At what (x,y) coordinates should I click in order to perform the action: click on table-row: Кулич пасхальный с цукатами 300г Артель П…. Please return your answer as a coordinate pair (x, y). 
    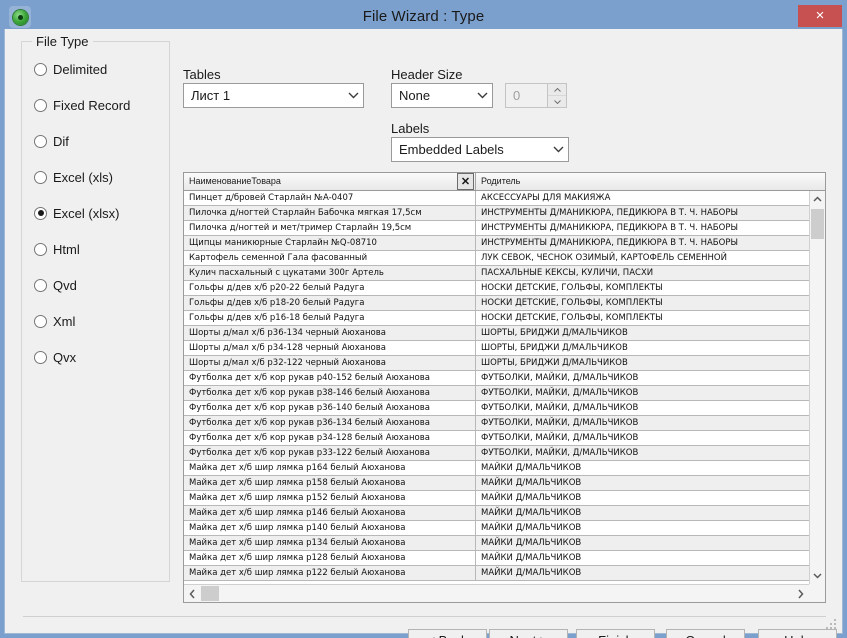
    Looking at the image, I should click on (497, 273).